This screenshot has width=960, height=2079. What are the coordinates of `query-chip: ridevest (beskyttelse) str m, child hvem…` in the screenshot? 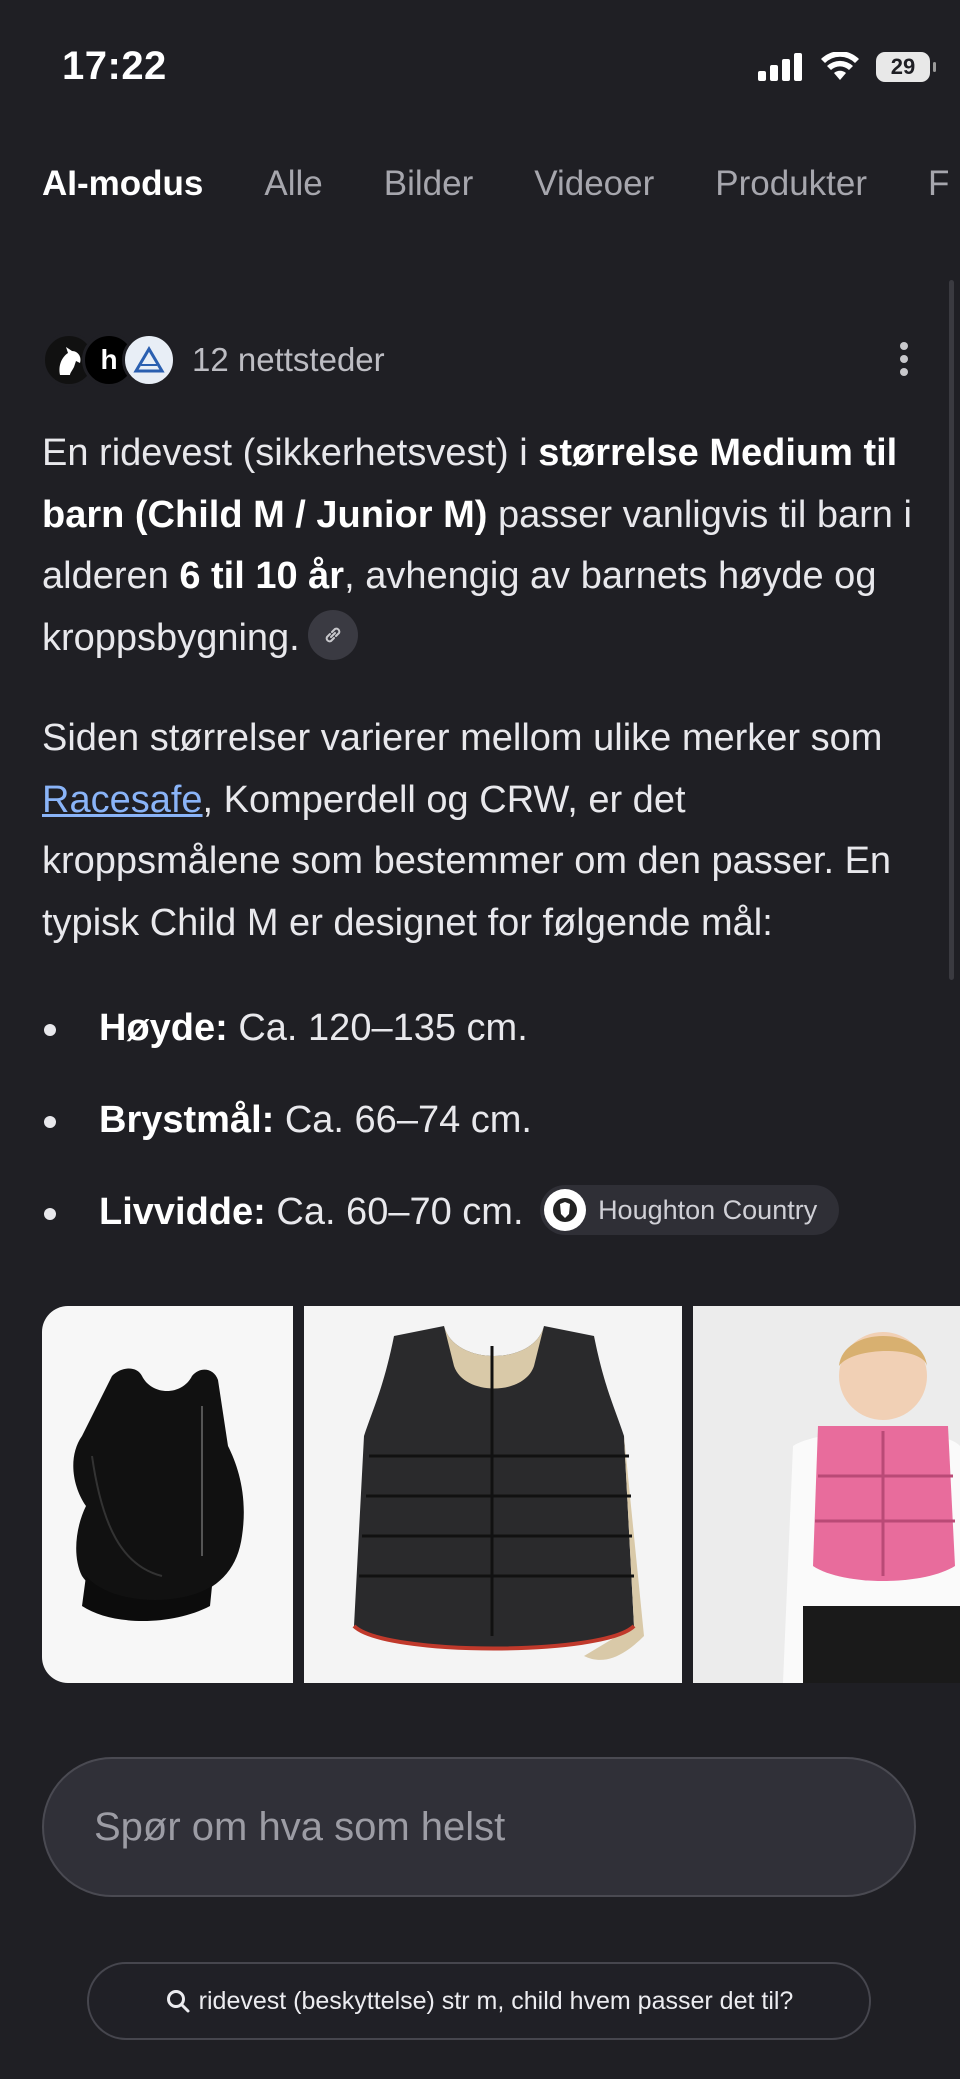 It's located at (479, 2001).